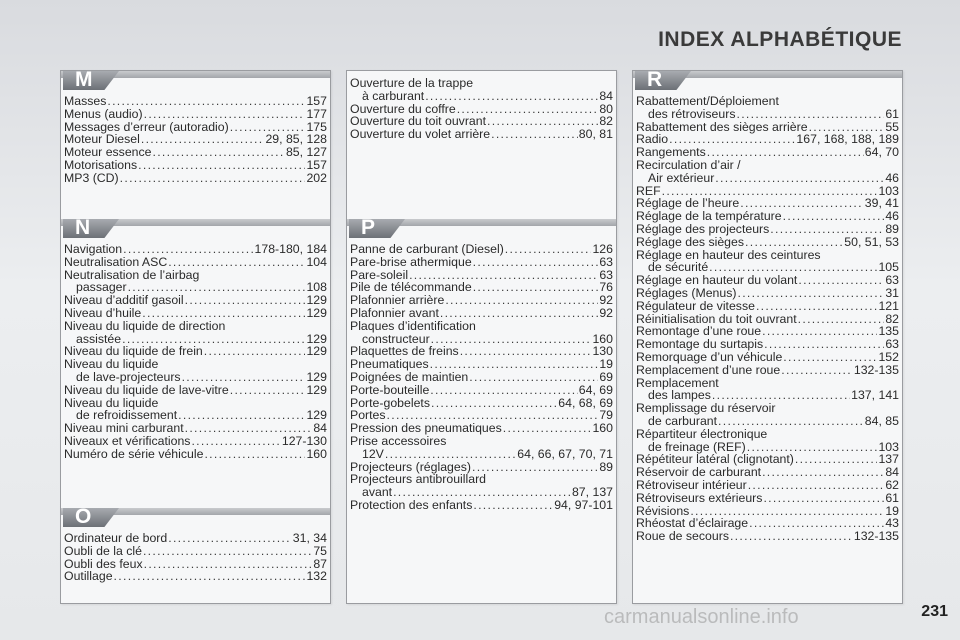 The image size is (960, 640). Describe the element at coordinates (304, 440) in the screenshot. I see `index-entry-pages: 127-130` at that location.